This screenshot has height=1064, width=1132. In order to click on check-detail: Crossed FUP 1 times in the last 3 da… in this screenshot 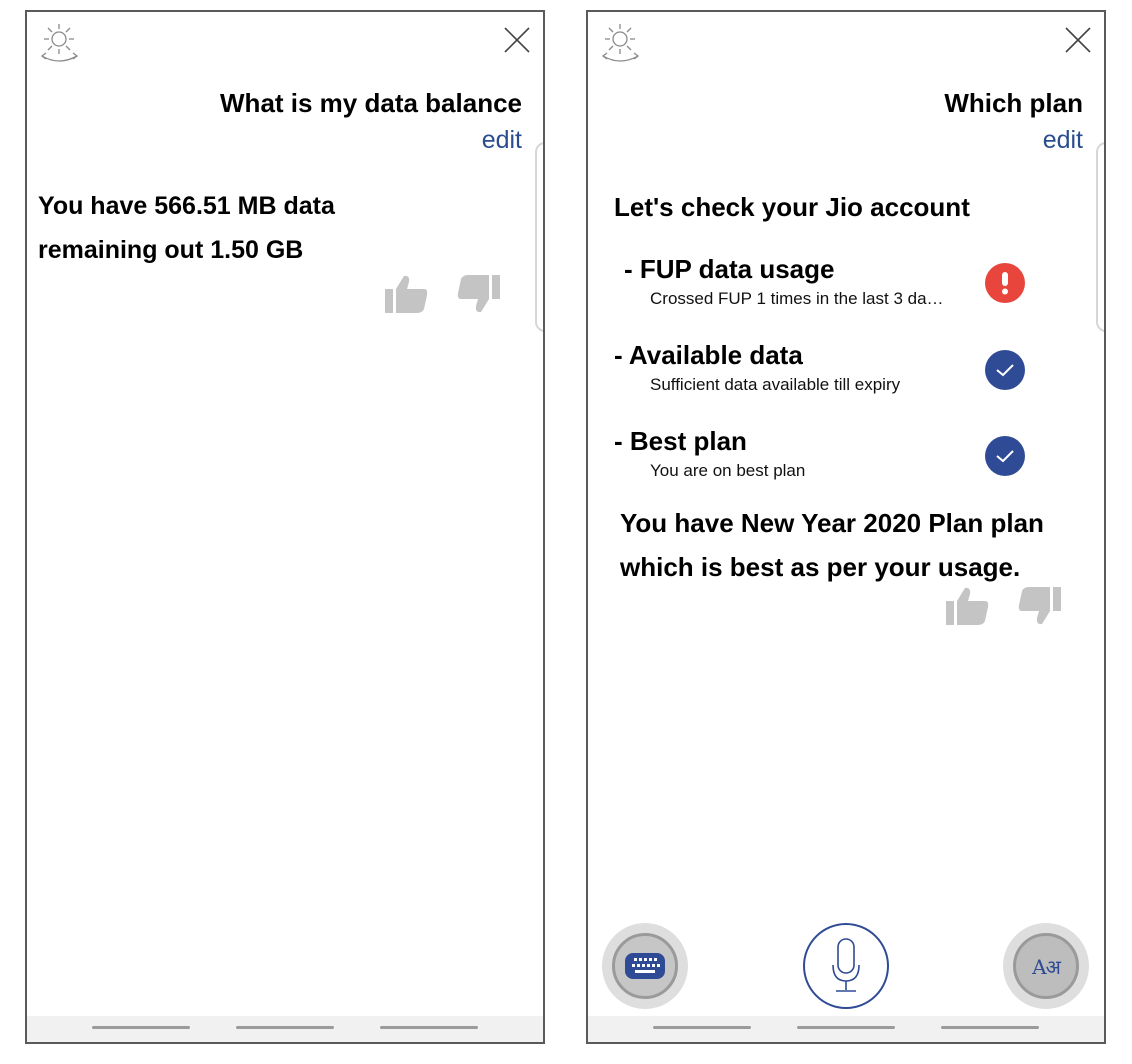, I will do `click(797, 298)`.